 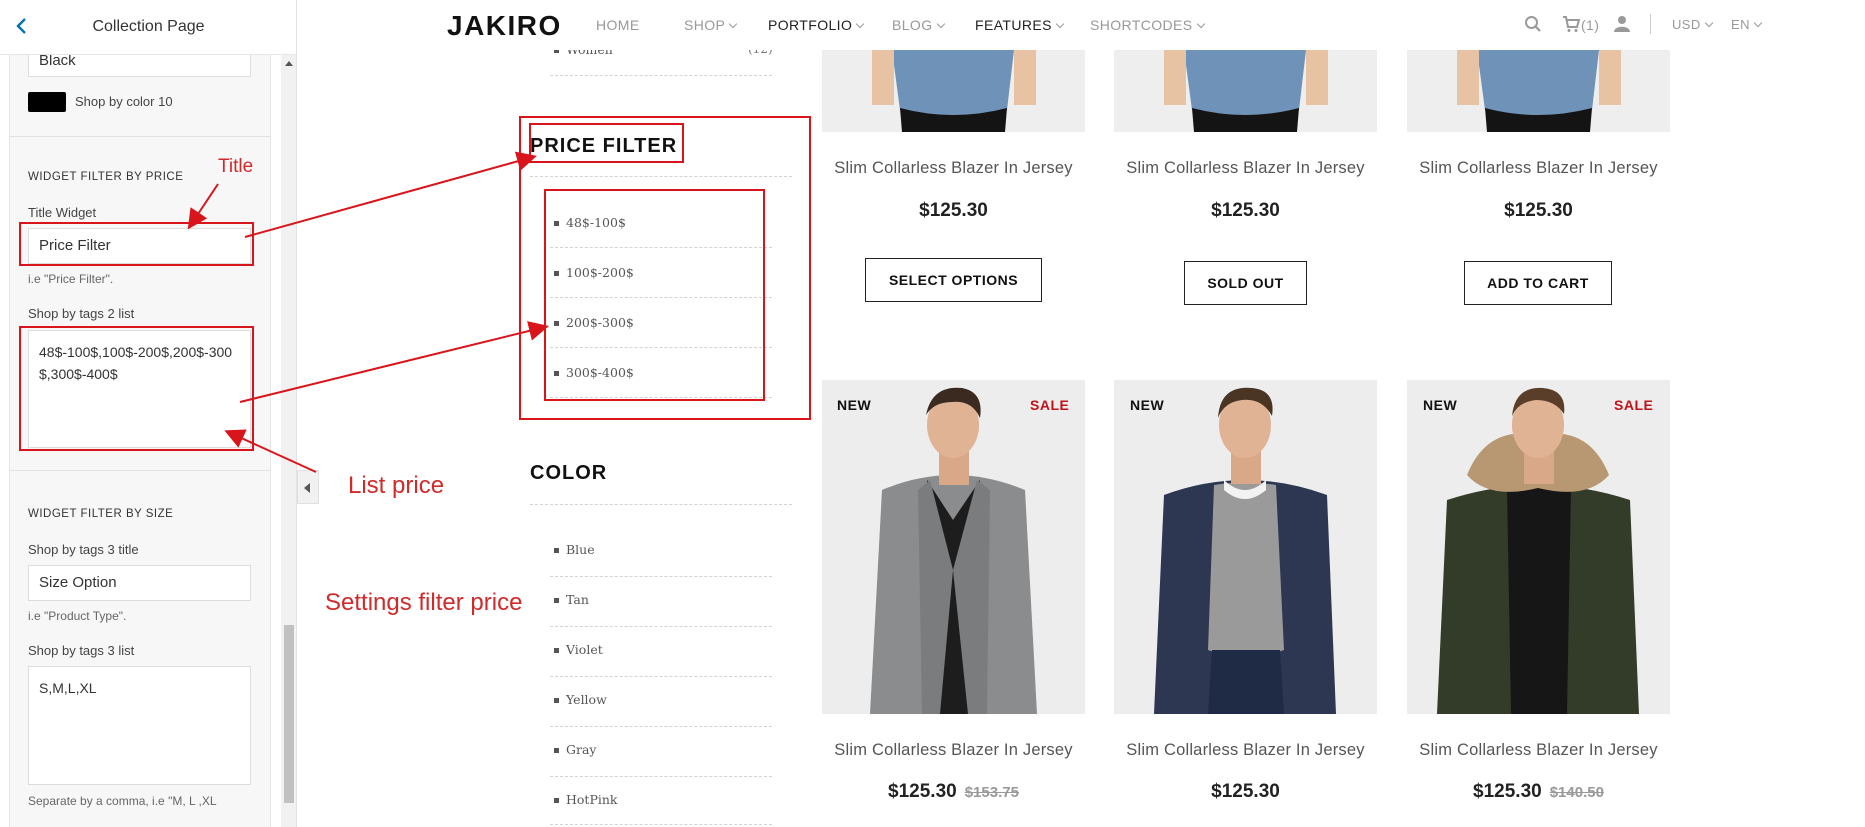 I want to click on color-filter-title: COLOR, so click(x=569, y=473).